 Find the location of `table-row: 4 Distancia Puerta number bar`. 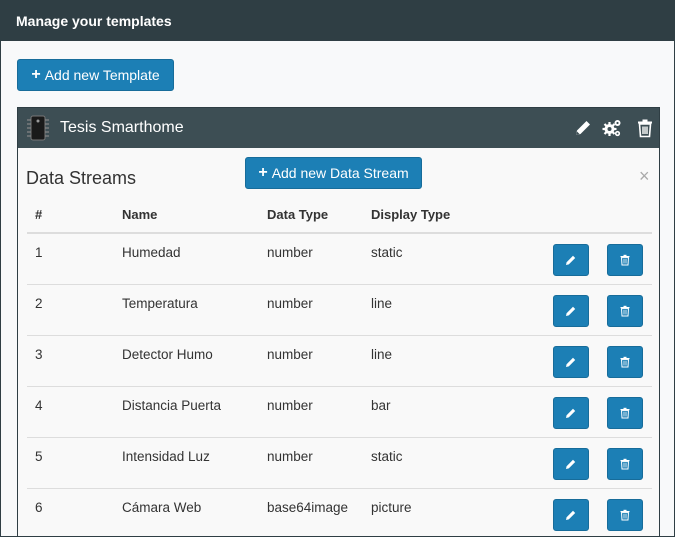

table-row: 4 Distancia Puerta number bar is located at coordinates (339, 411).